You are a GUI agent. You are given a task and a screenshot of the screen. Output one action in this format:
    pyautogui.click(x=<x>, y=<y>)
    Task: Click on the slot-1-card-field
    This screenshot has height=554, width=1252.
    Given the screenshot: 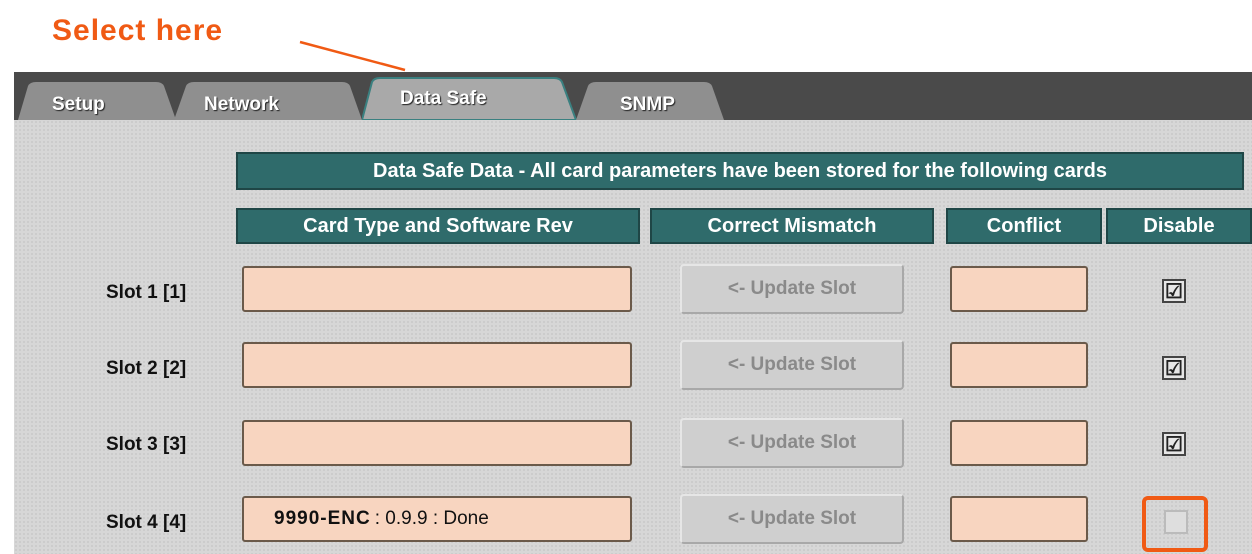 What is the action you would take?
    pyautogui.click(x=437, y=289)
    